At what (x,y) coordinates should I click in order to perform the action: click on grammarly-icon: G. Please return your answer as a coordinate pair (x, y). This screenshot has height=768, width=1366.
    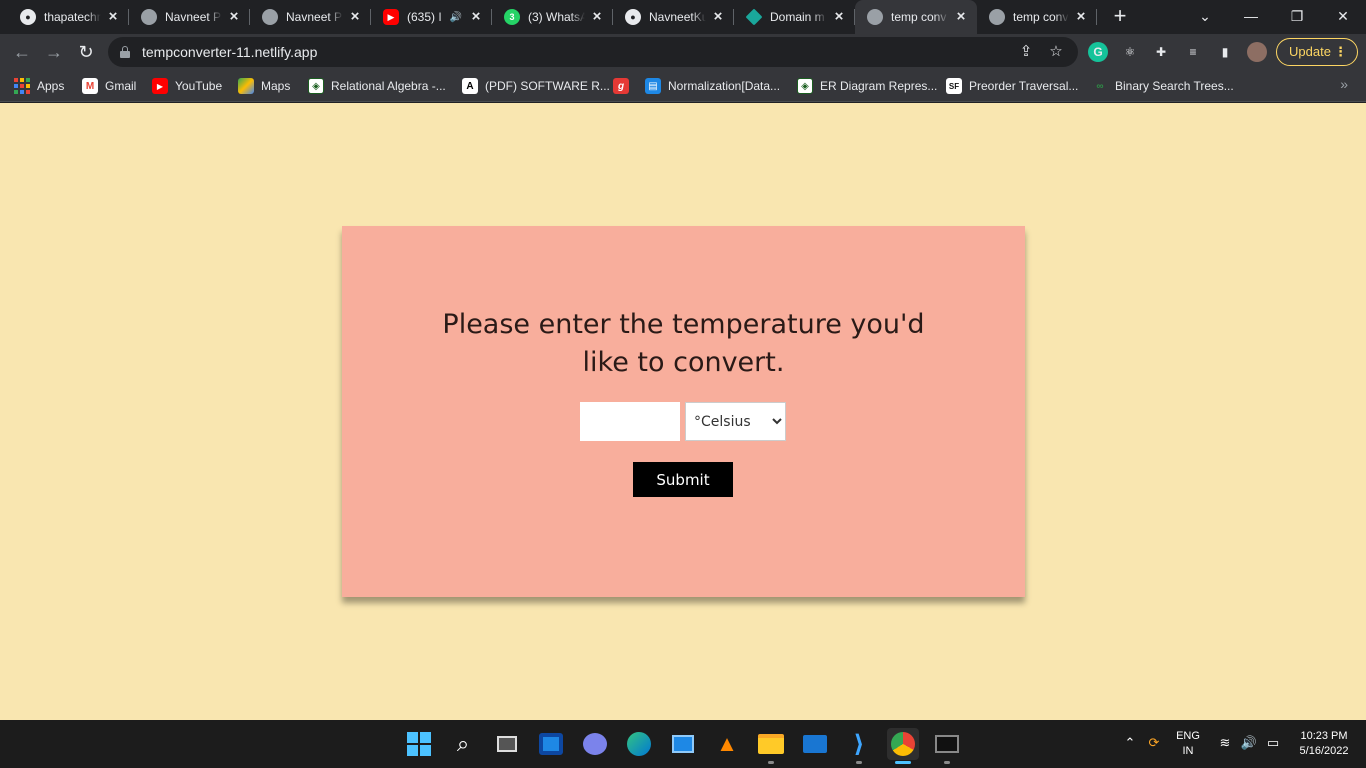
    Looking at the image, I should click on (1098, 52).